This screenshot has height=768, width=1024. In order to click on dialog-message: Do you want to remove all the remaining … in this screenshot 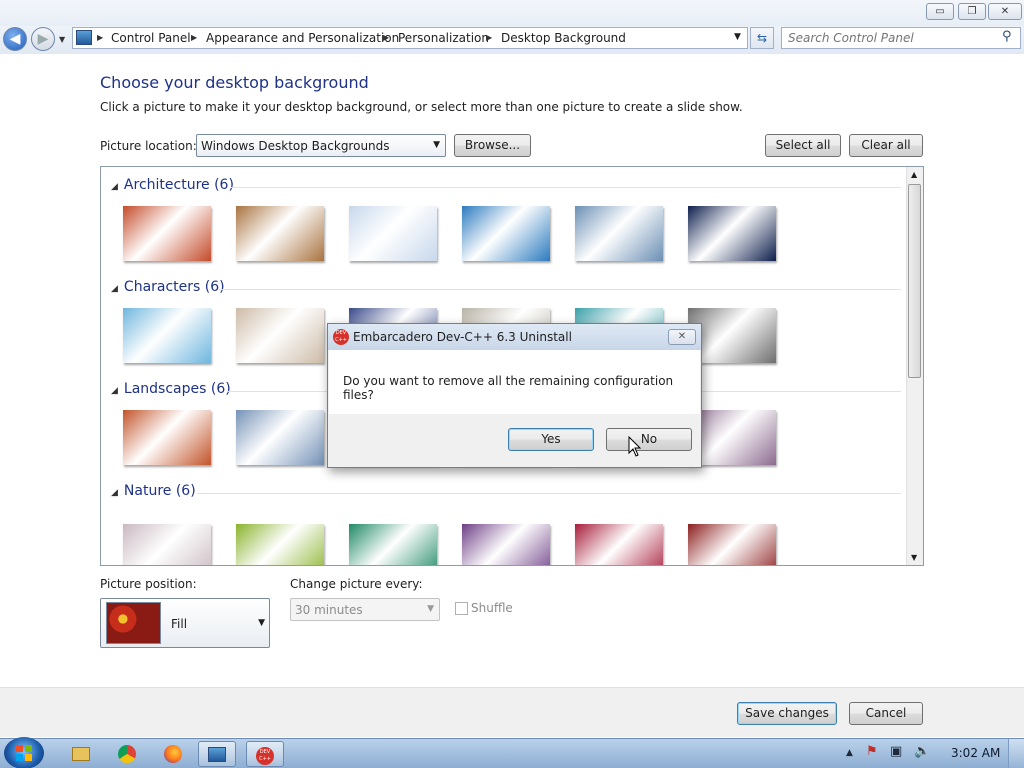, I will do `click(508, 388)`.